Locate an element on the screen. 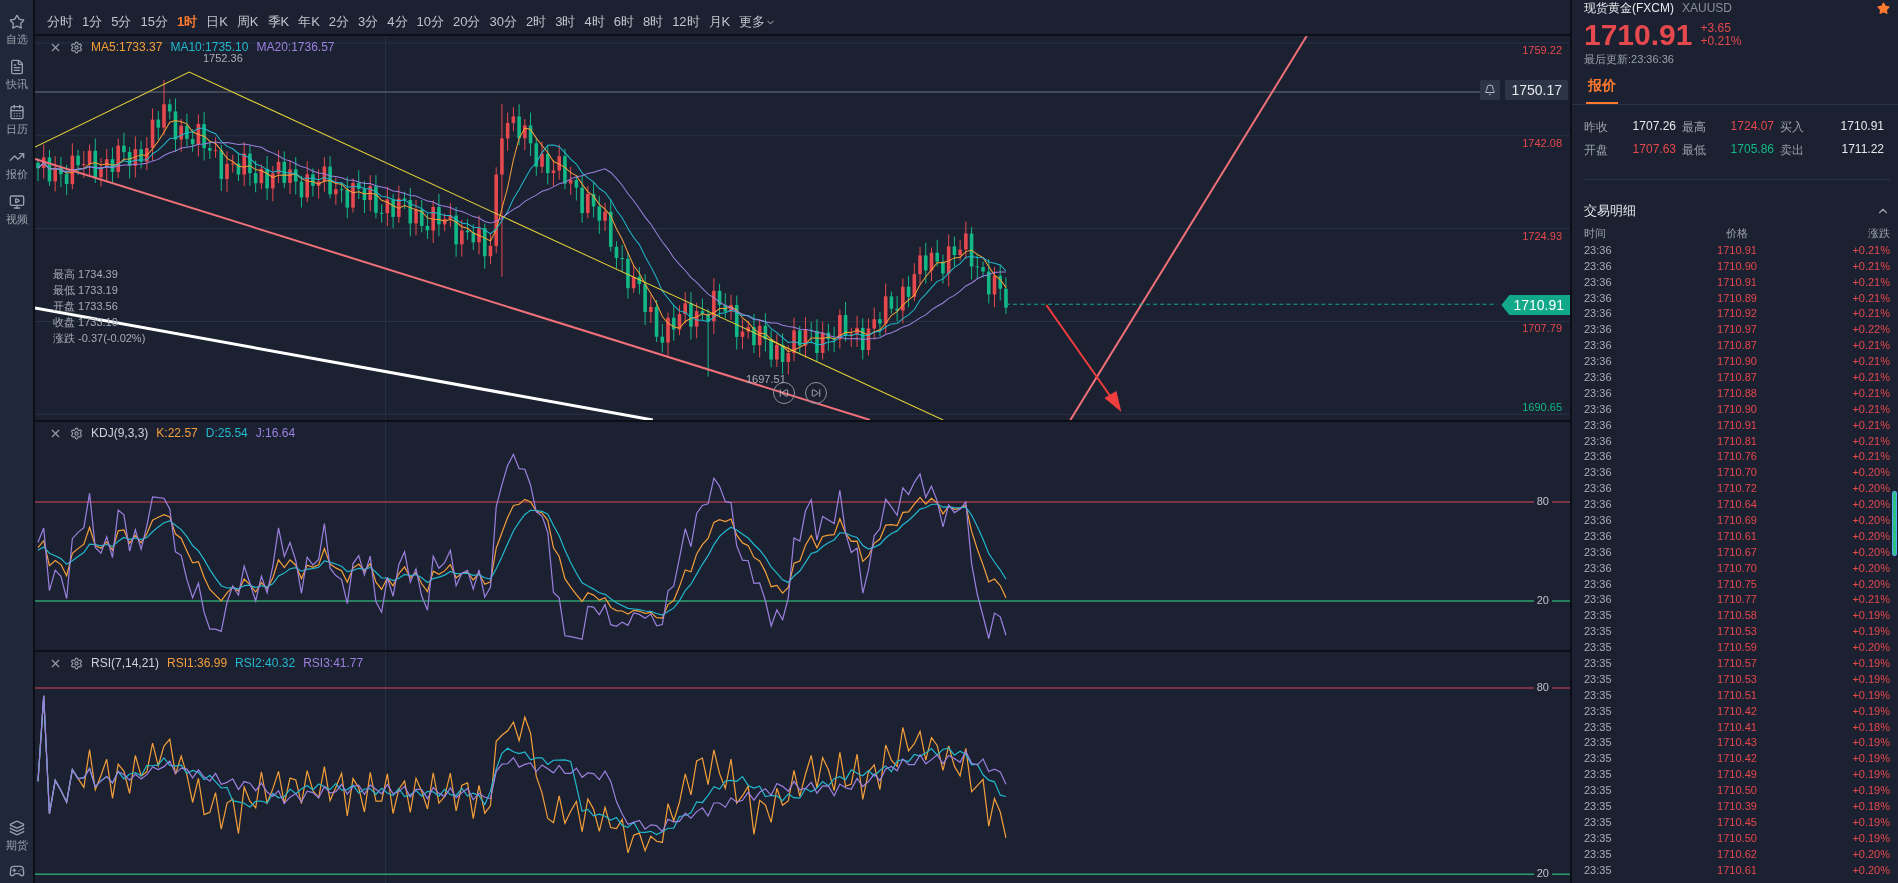 Image resolution: width=1898 pixels, height=883 pixels. trade-price: 1710.39 is located at coordinates (1737, 806).